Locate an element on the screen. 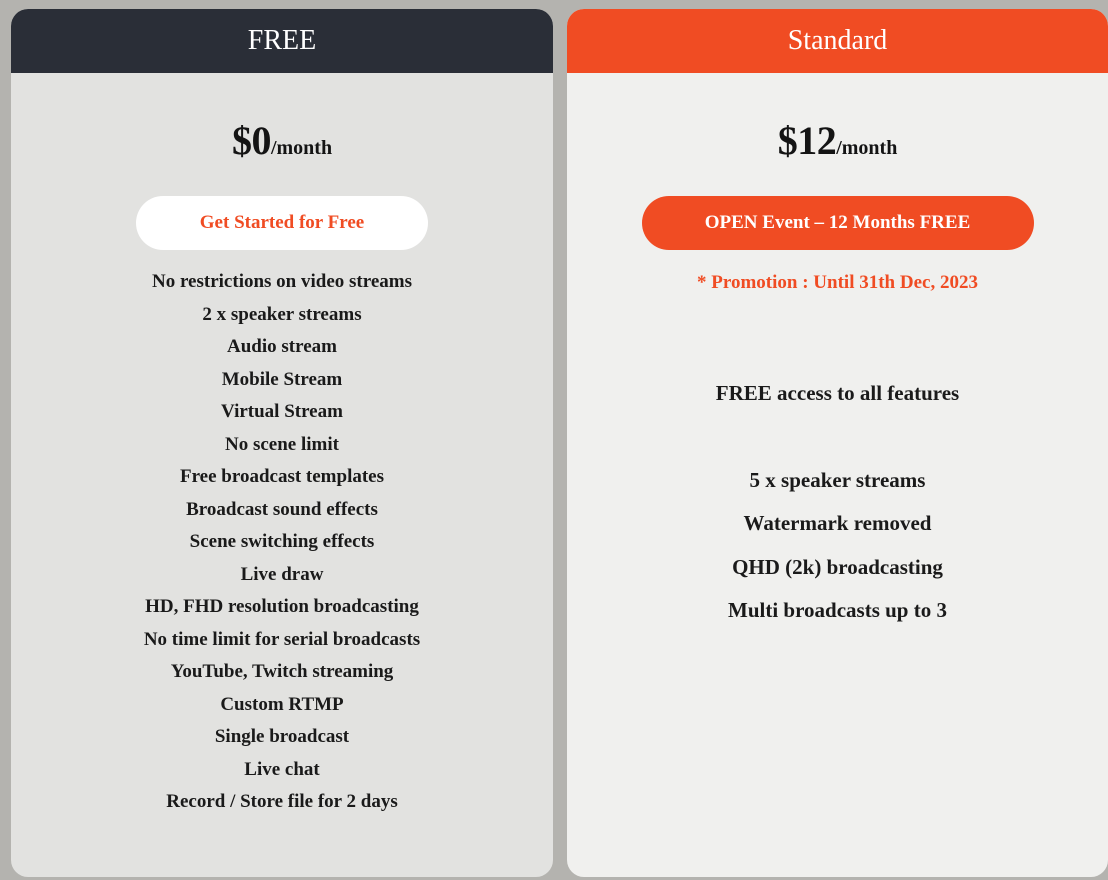  open-event-button: OPEN Event – 12 Months FREE is located at coordinates (837, 223).